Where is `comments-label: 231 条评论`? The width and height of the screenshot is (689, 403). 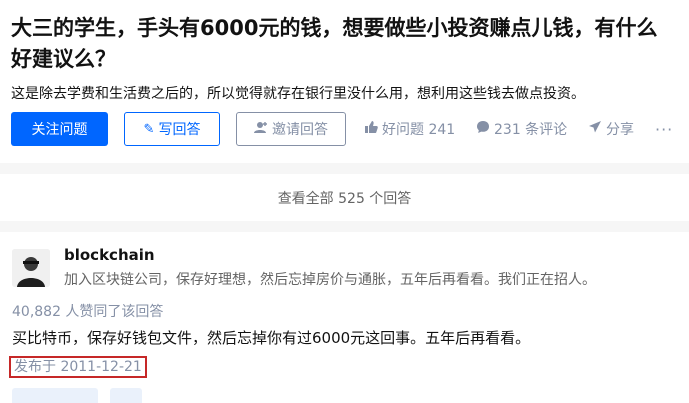 comments-label: 231 条评论 is located at coordinates (531, 130).